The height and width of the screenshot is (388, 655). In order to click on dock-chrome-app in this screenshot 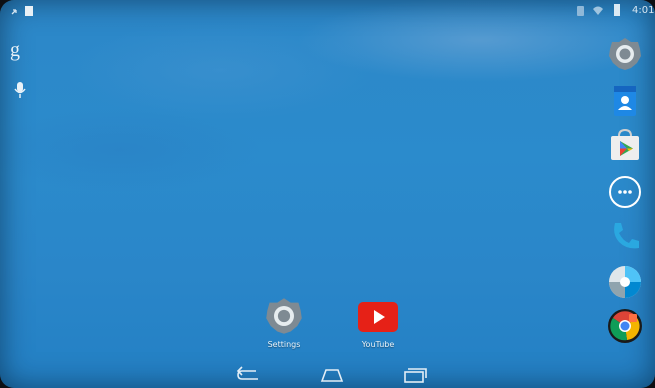, I will do `click(625, 326)`.